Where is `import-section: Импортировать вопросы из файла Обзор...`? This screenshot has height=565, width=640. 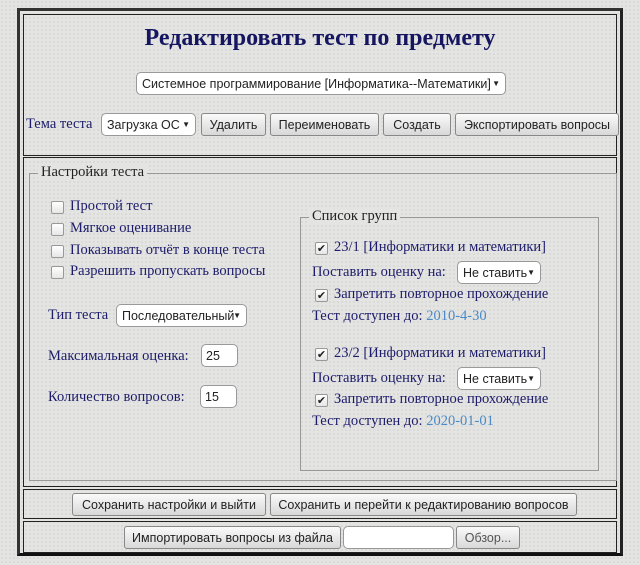
import-section: Импортировать вопросы из файла Обзор... is located at coordinates (320, 537).